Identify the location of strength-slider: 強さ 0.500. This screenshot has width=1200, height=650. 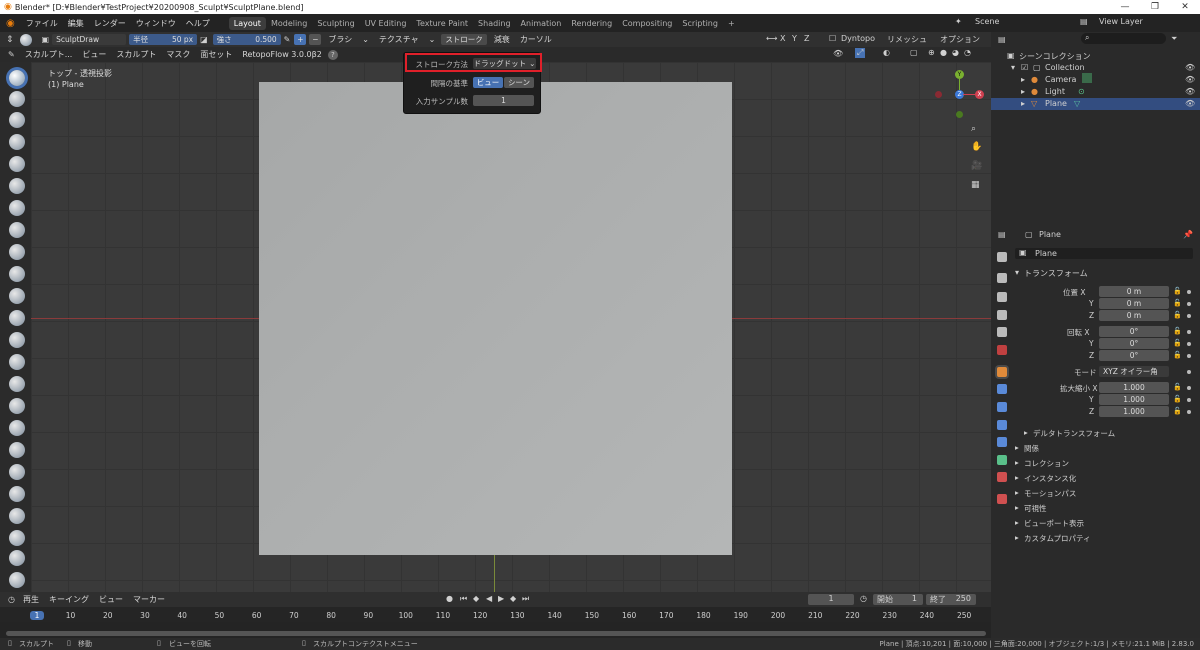
(246, 39).